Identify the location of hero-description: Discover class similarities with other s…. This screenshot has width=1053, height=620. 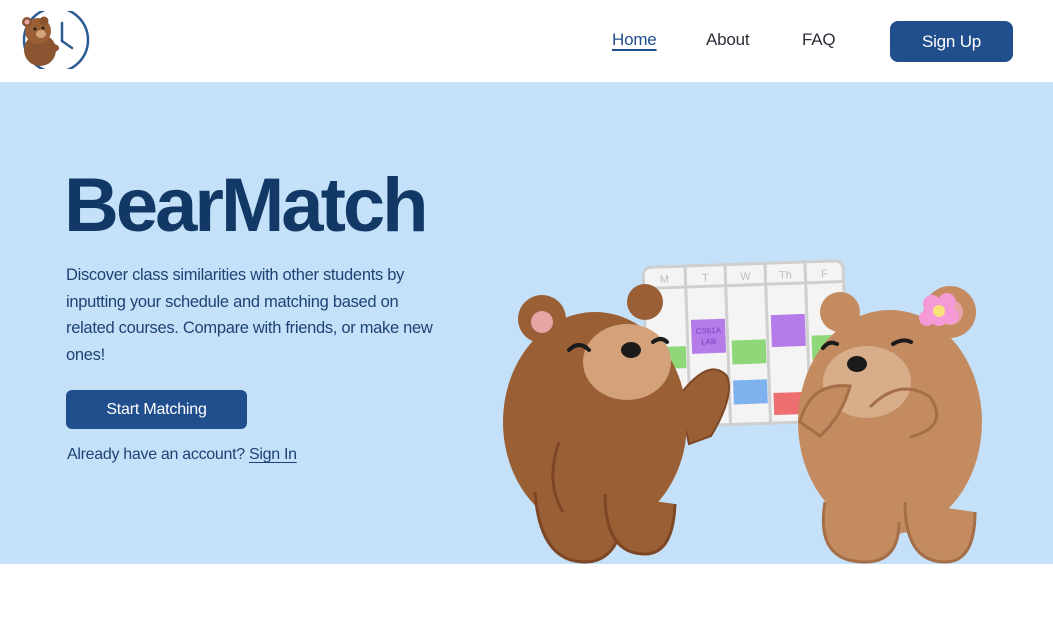
(249, 315).